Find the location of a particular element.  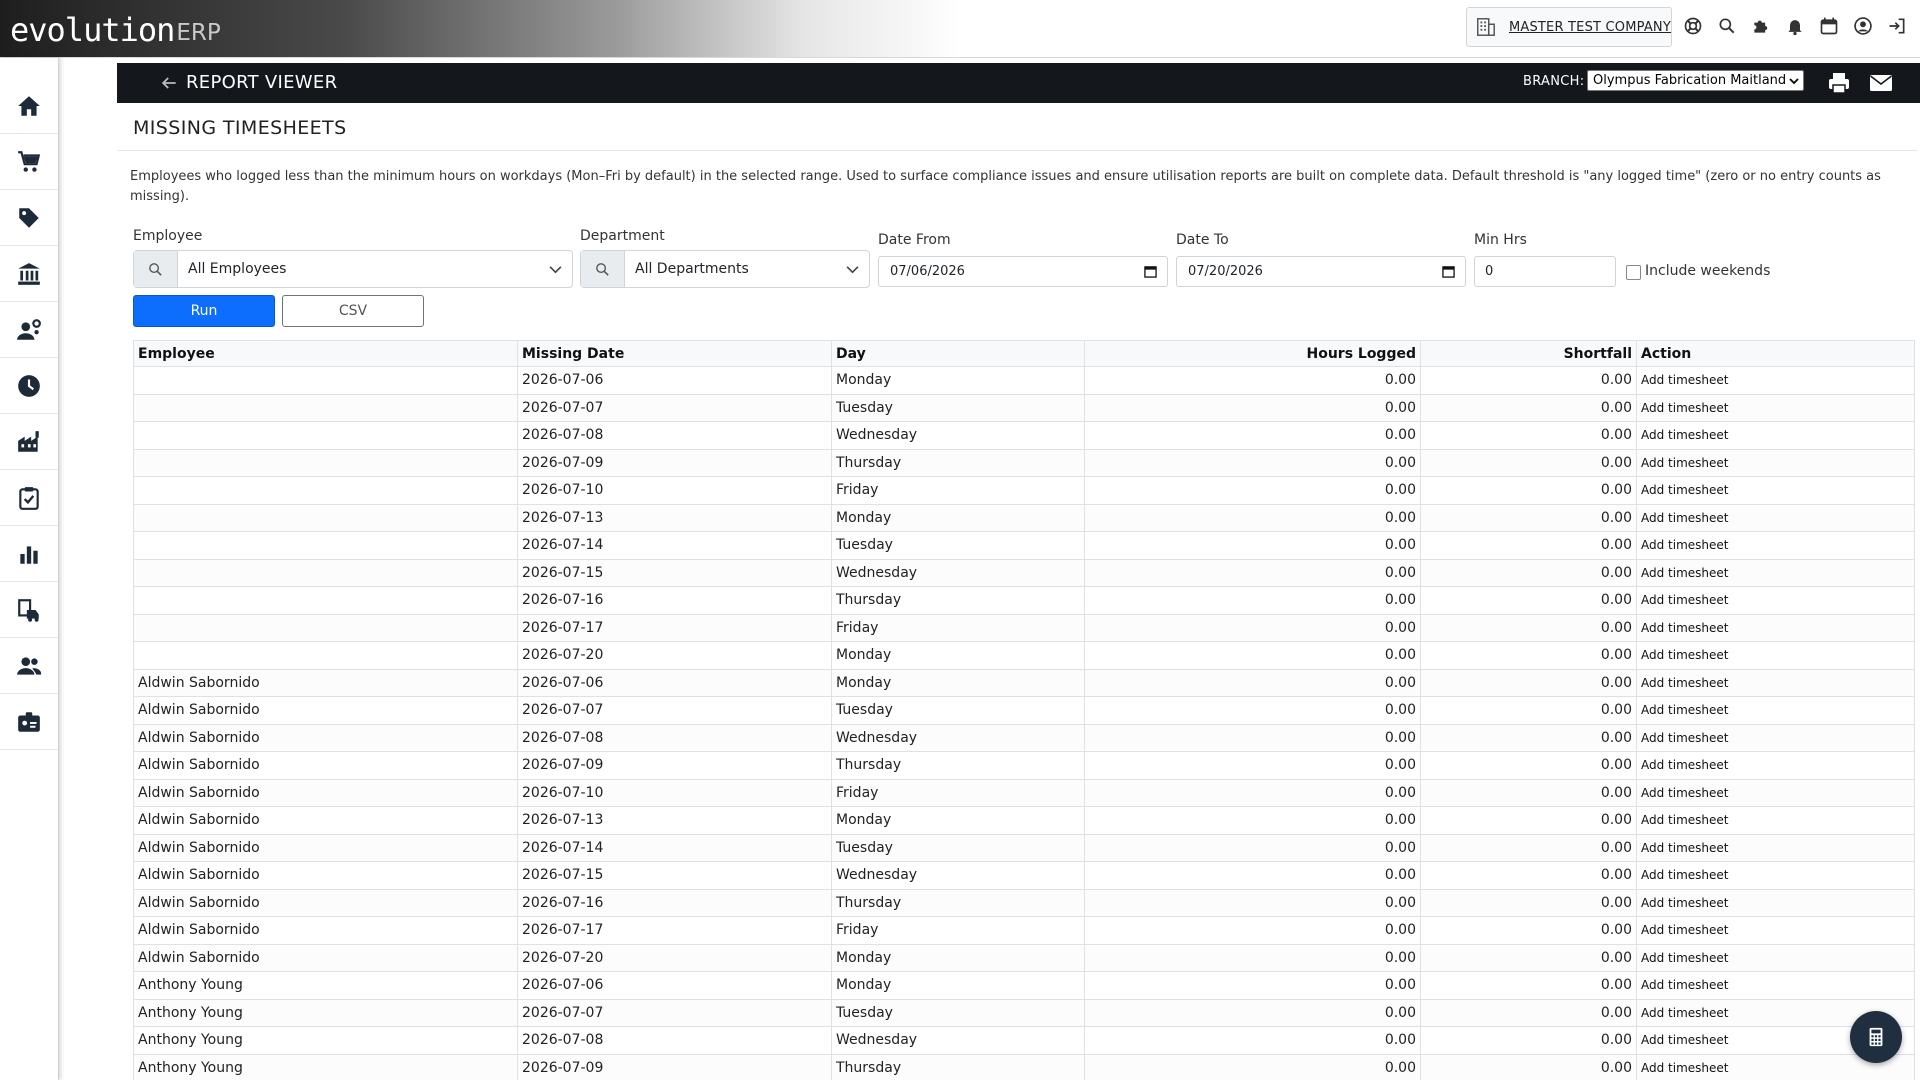

col-header-hours-logged: Hours Logged is located at coordinates (1252, 353).